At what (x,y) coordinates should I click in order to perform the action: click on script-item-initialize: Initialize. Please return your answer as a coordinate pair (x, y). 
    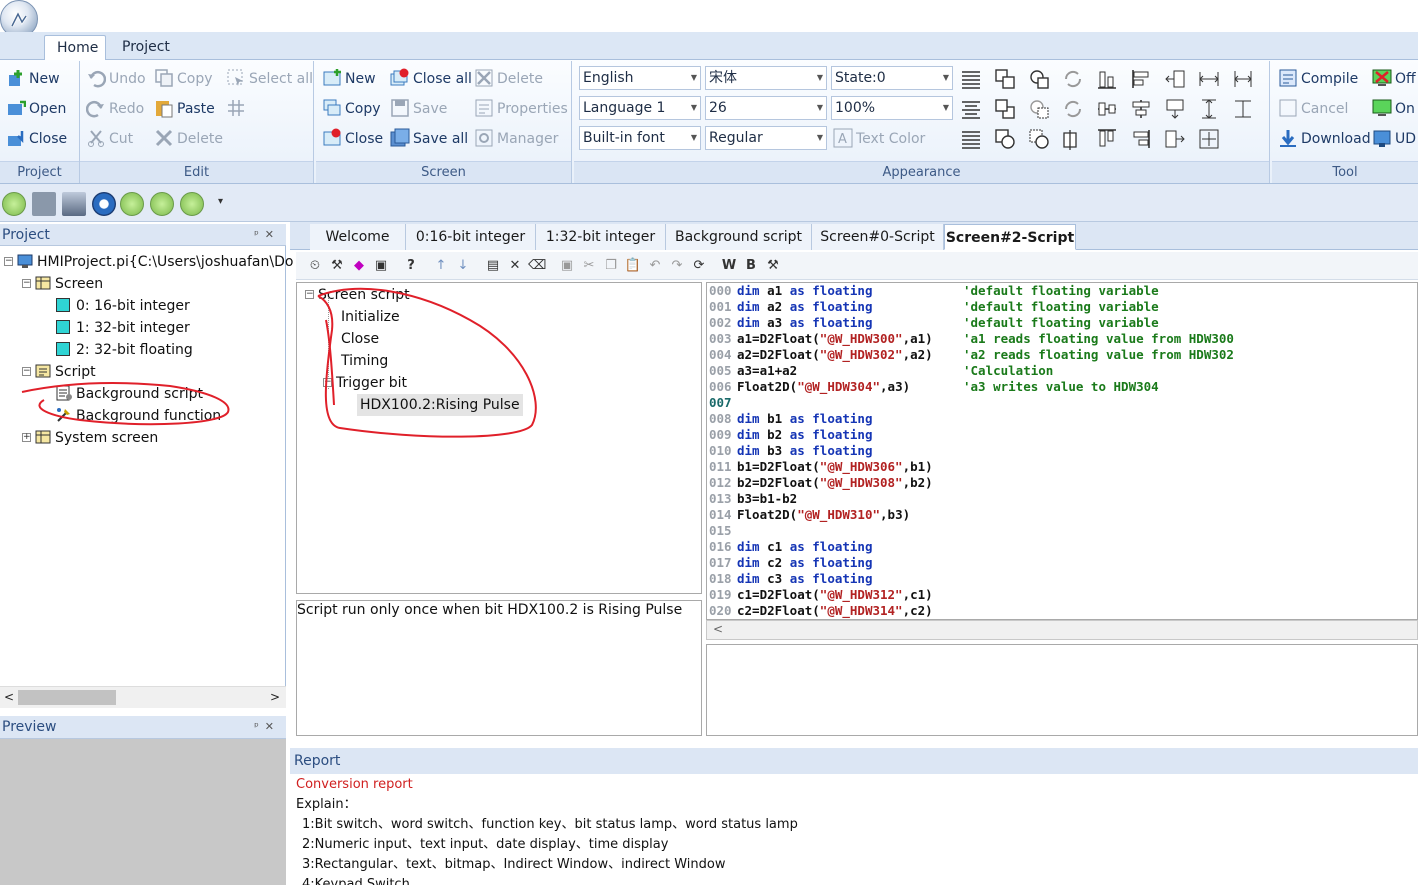
    Looking at the image, I should click on (370, 317).